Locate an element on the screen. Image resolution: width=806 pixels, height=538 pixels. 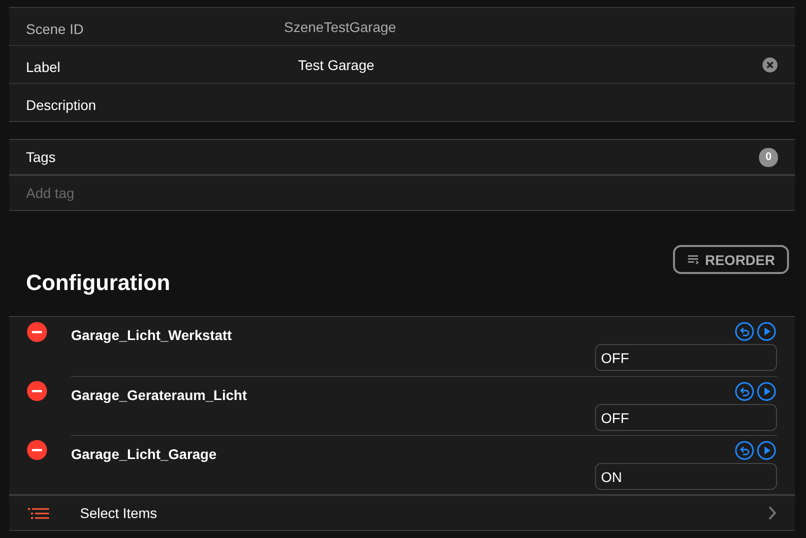
field-label: Label is located at coordinates (44, 66).